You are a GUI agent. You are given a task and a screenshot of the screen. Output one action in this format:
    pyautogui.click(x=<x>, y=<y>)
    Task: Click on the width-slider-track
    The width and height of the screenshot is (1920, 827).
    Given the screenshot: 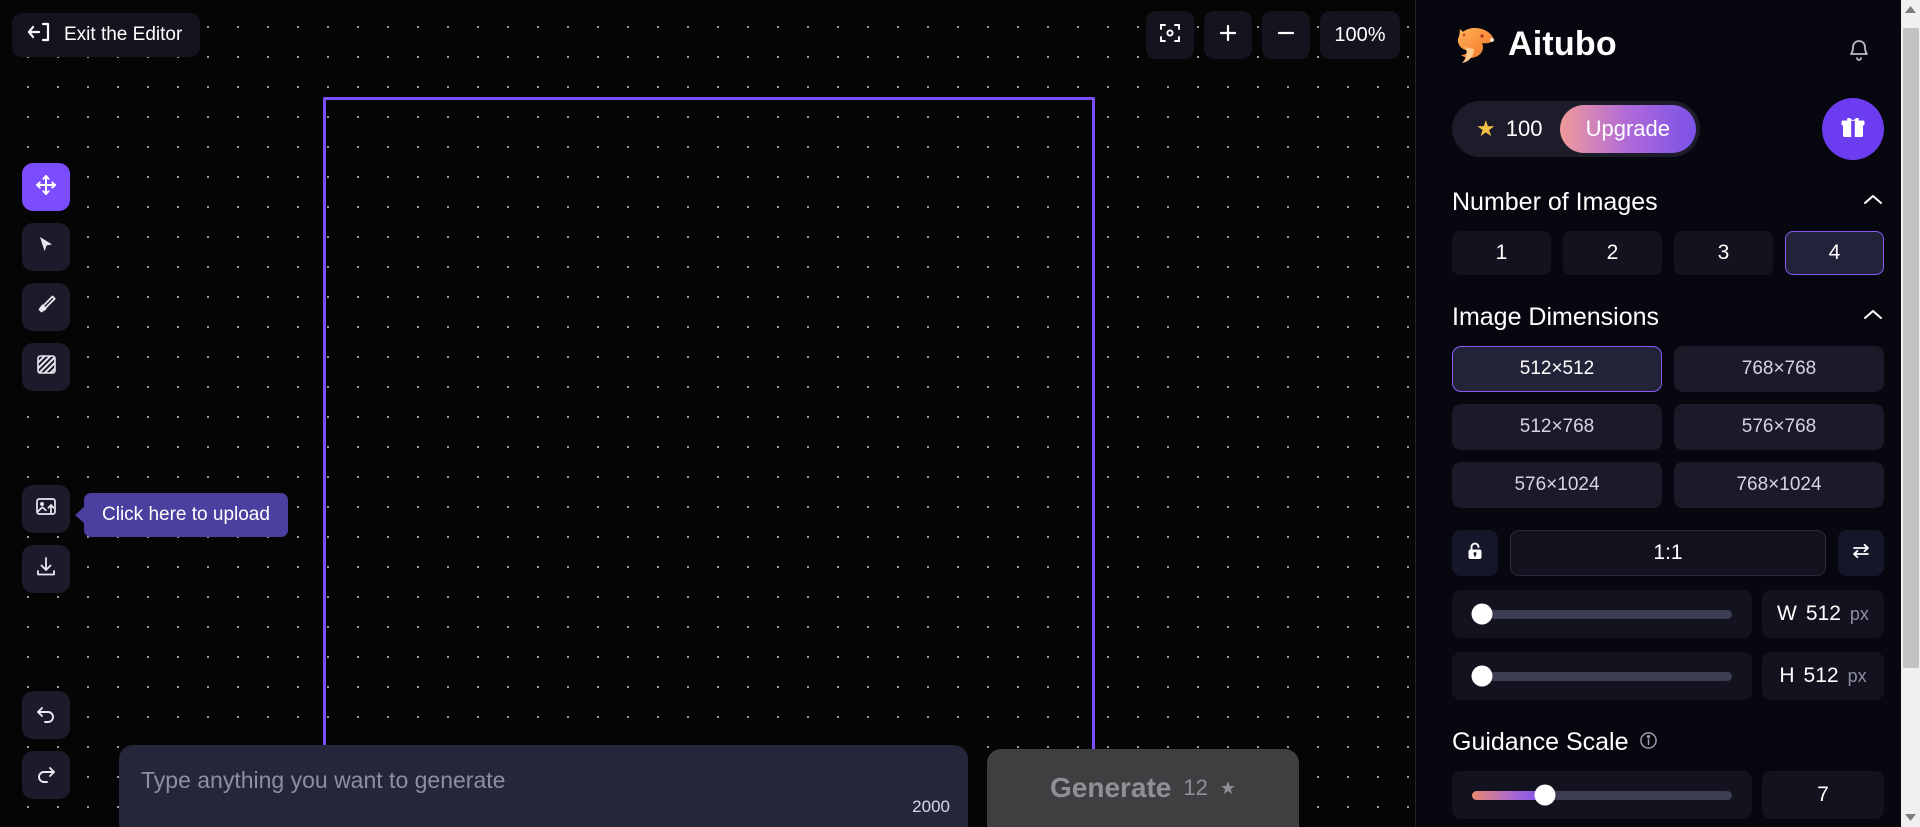 What is the action you would take?
    pyautogui.click(x=1601, y=614)
    